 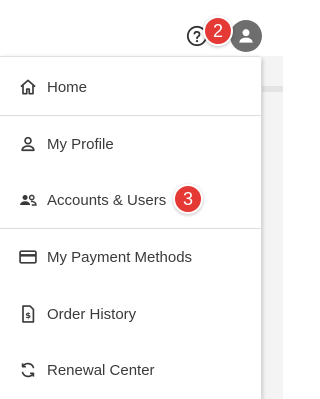 What do you see at coordinates (28, 144) in the screenshot?
I see `person-outline-icon` at bounding box center [28, 144].